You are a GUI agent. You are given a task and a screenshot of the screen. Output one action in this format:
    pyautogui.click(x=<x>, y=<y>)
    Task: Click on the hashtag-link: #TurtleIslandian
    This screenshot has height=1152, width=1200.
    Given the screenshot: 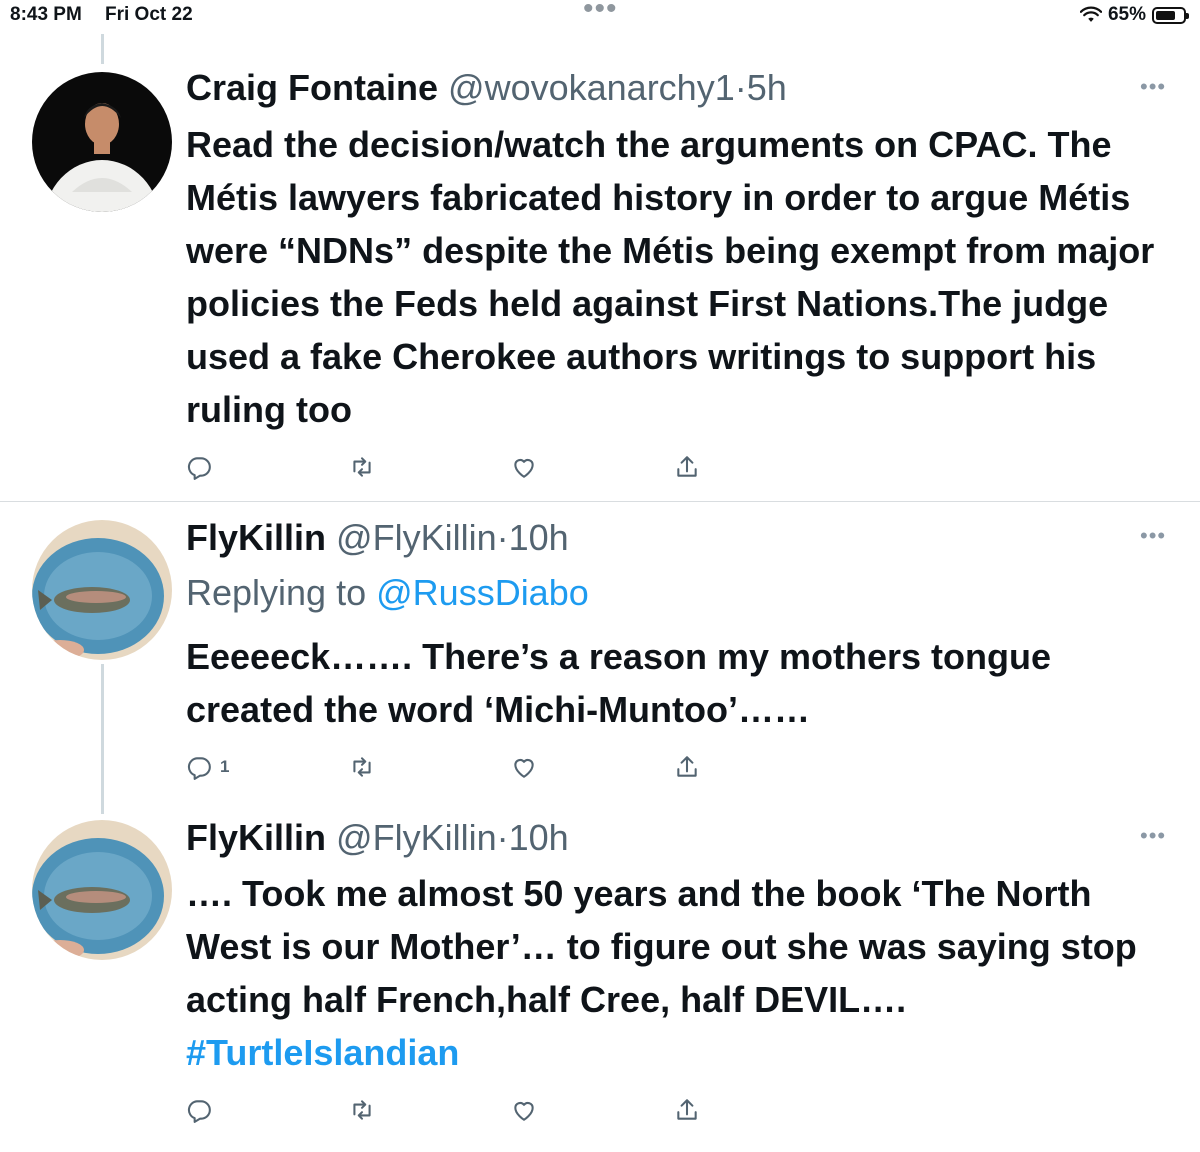 What is the action you would take?
    pyautogui.click(x=681, y=1052)
    